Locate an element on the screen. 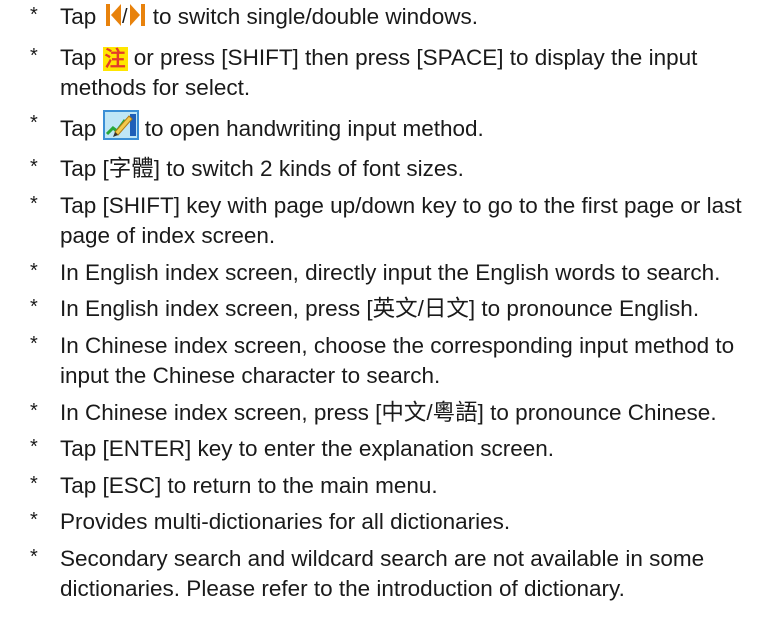 This screenshot has width=760, height=630. list-item: * Tap [ESC] to return to the main menu. is located at coordinates (392, 486).